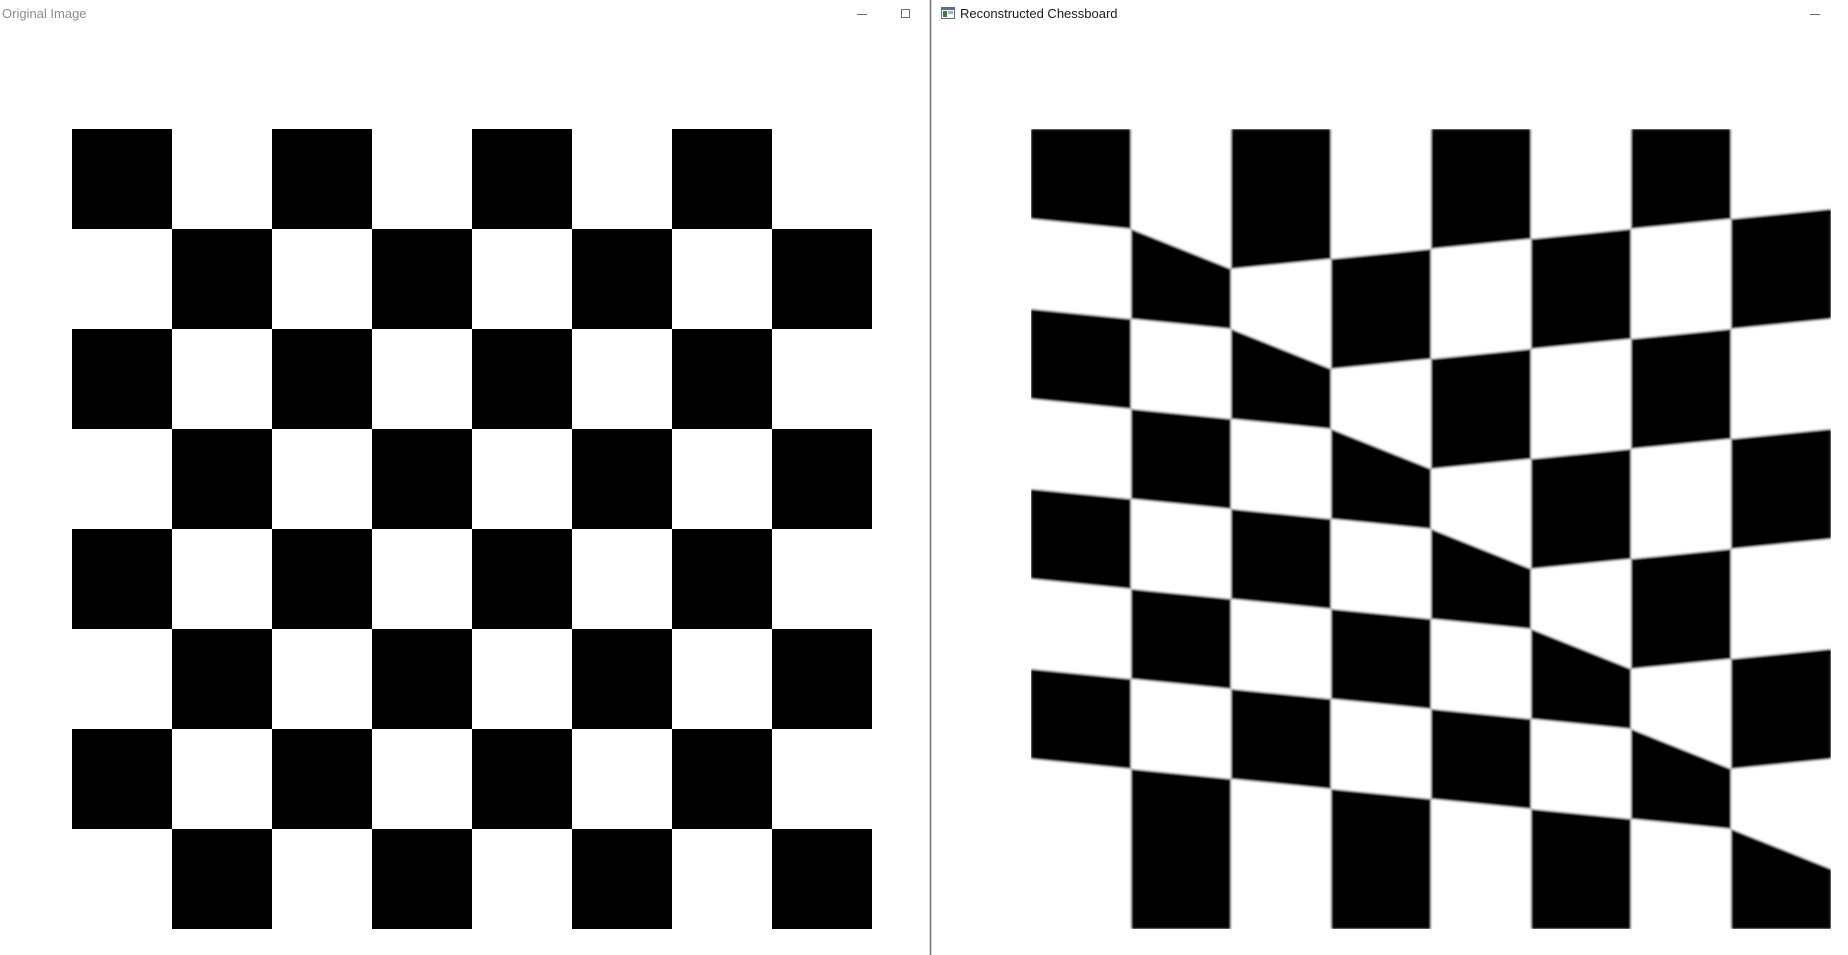 The image size is (1848, 955). What do you see at coordinates (1390, 14) in the screenshot?
I see `reconstructed-chessboard-titlebar: Reconstructed Chessboard` at bounding box center [1390, 14].